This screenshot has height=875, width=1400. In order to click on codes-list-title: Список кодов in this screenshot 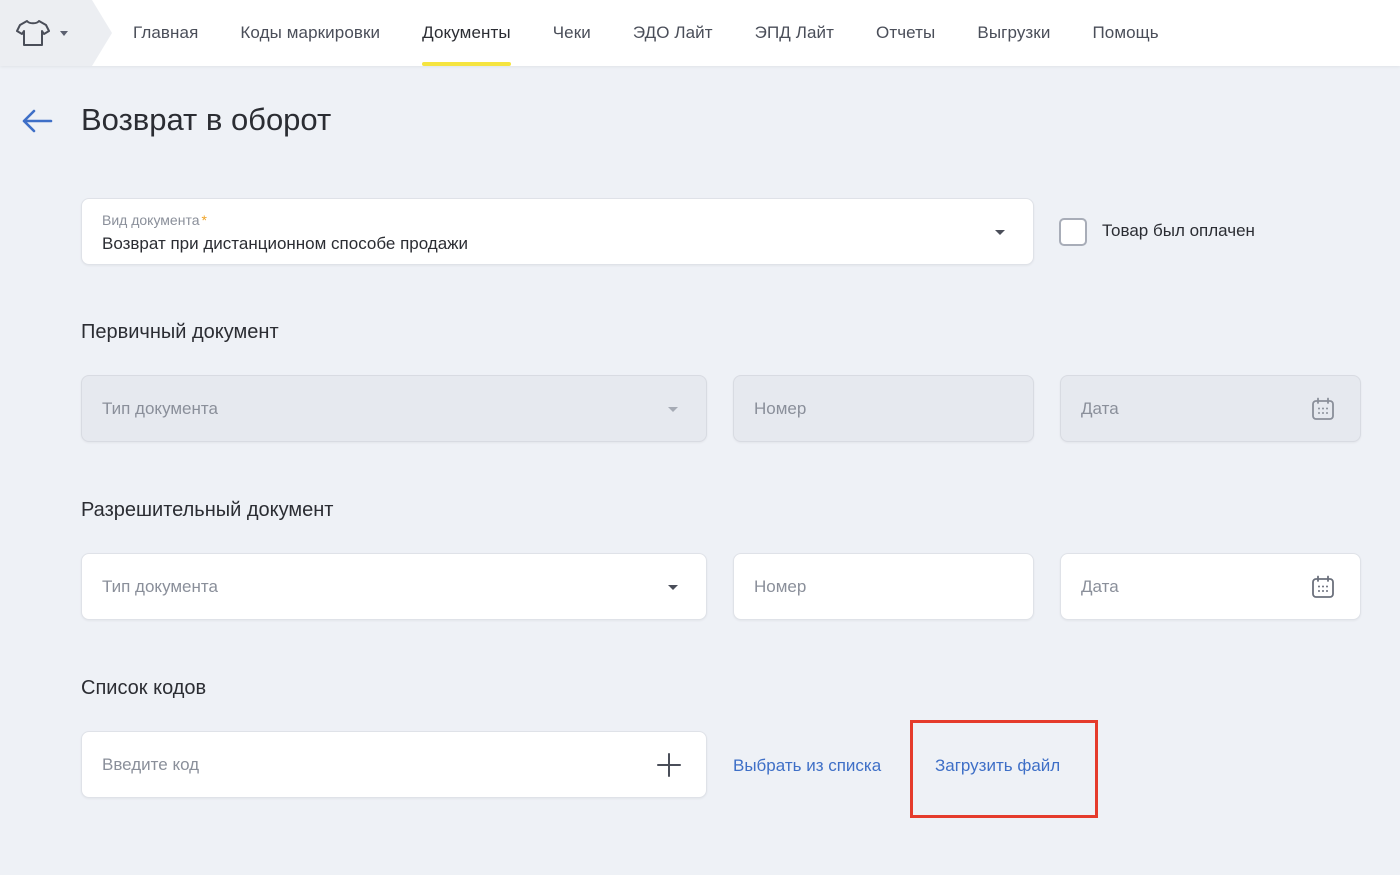, I will do `click(144, 688)`.